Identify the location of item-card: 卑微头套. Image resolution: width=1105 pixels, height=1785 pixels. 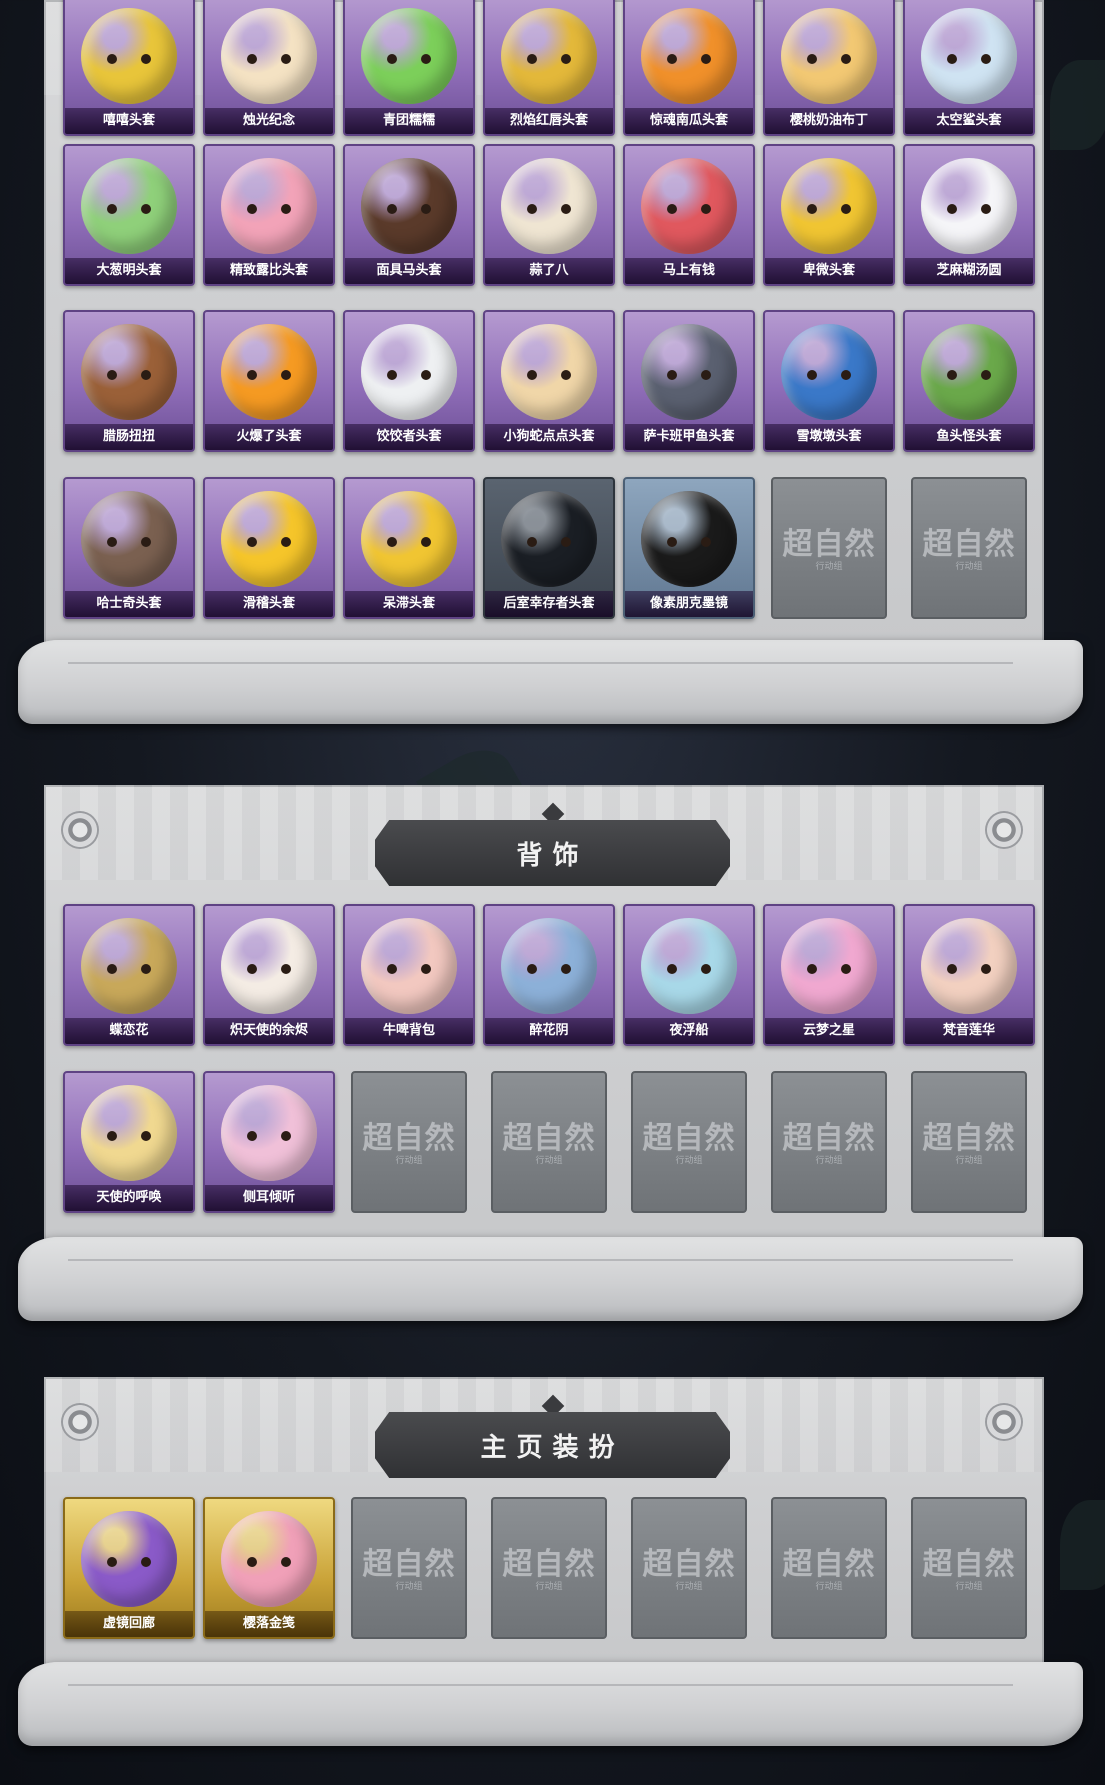
(829, 215).